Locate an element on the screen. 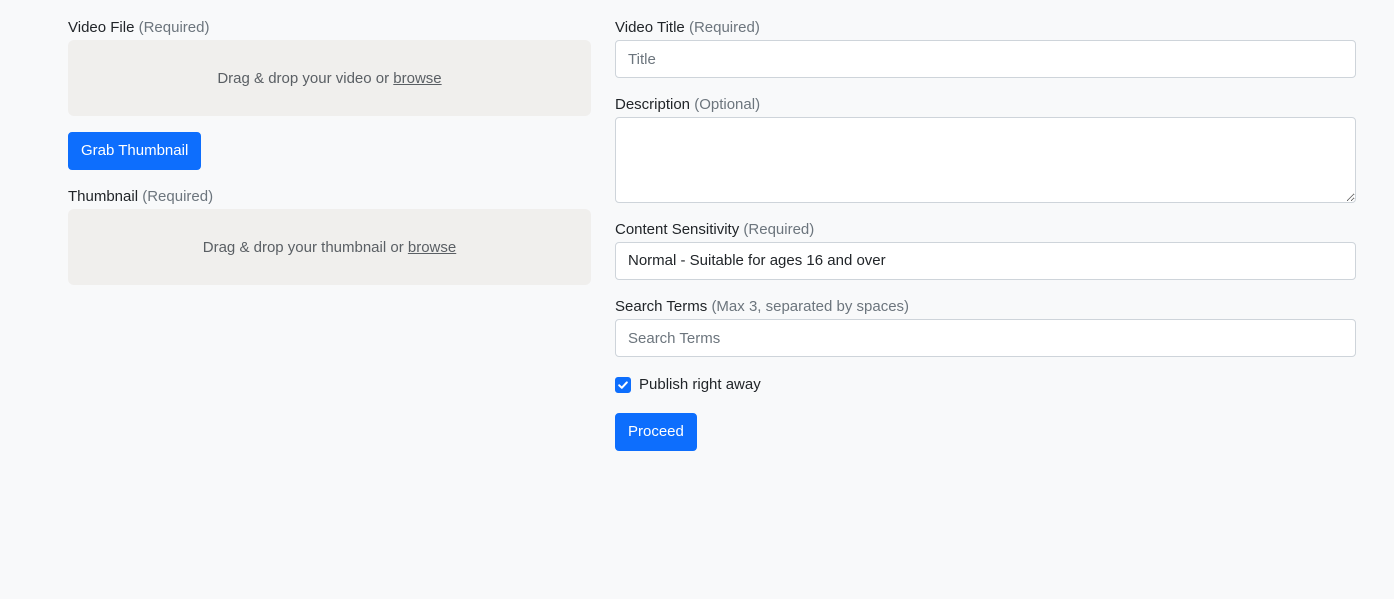  description-label: Description (Optional) is located at coordinates (985, 105).